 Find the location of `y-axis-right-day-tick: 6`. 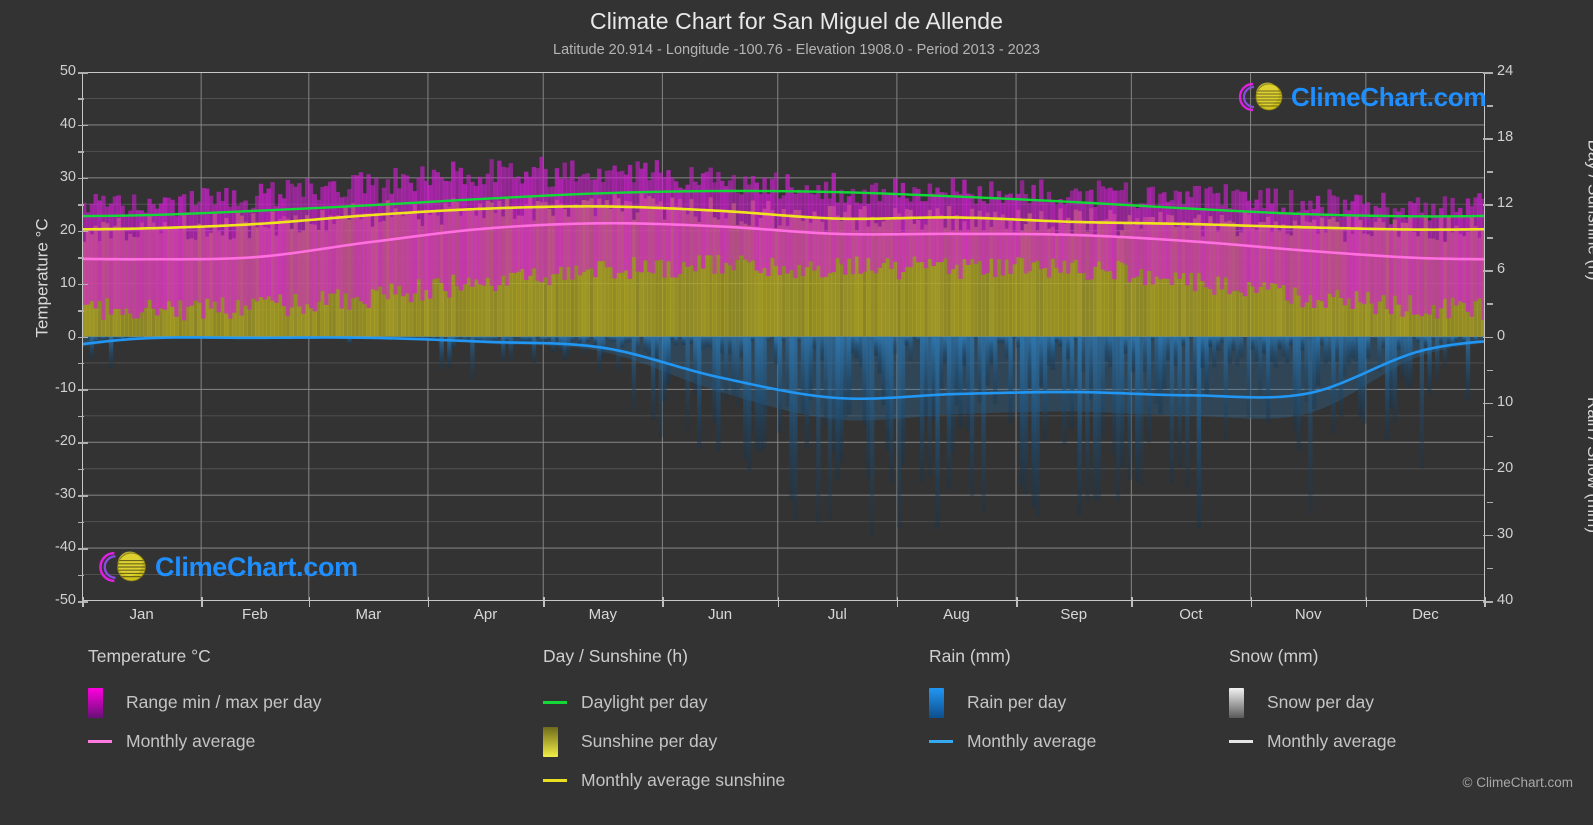

y-axis-right-day-tick: 6 is located at coordinates (1512, 269).